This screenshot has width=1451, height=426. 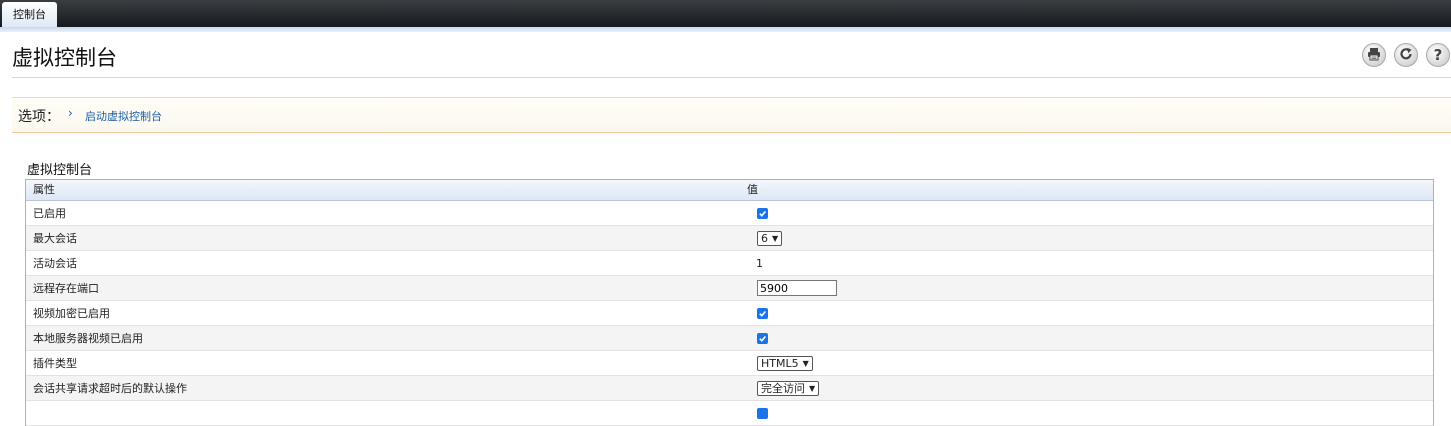 I want to click on refresh-button, so click(x=1406, y=55).